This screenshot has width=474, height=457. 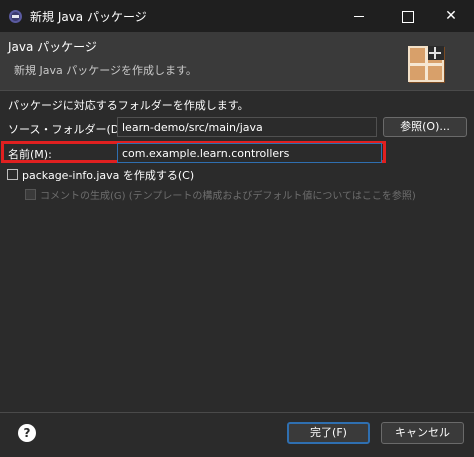 I want to click on title-bar: 新規 Java パッケージ ✕, so click(x=237, y=16).